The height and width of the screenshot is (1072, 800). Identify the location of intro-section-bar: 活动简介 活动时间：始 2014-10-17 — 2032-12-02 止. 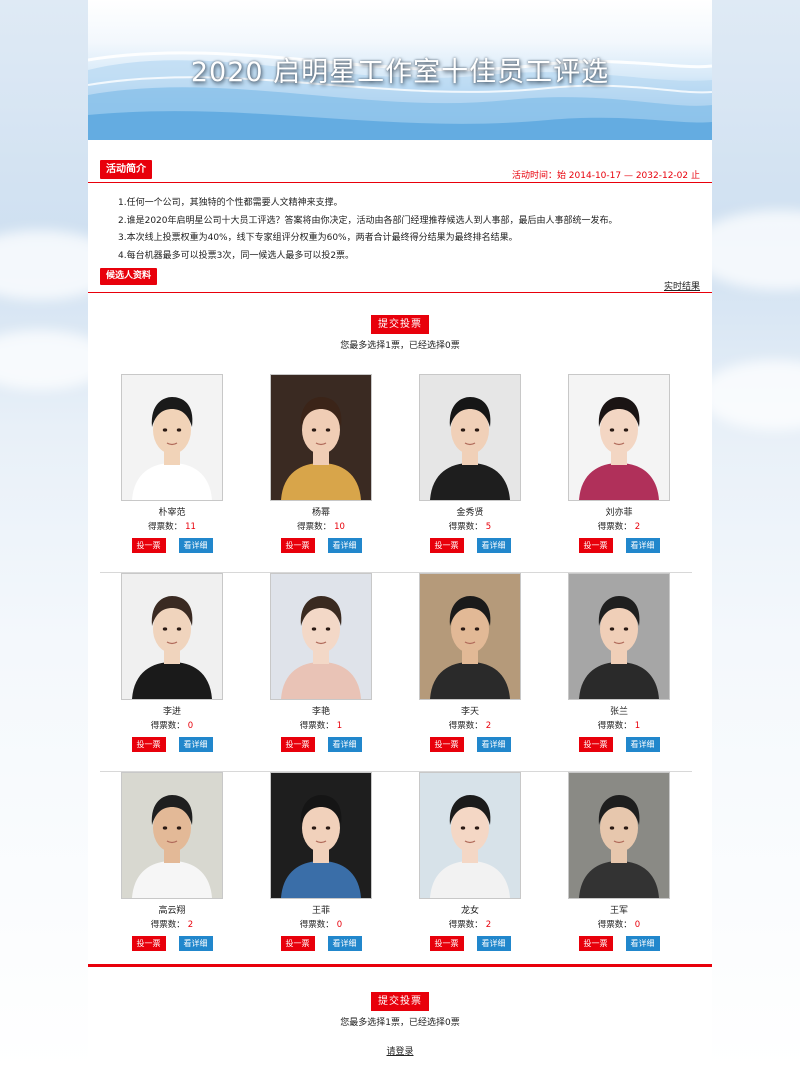
(400, 169).